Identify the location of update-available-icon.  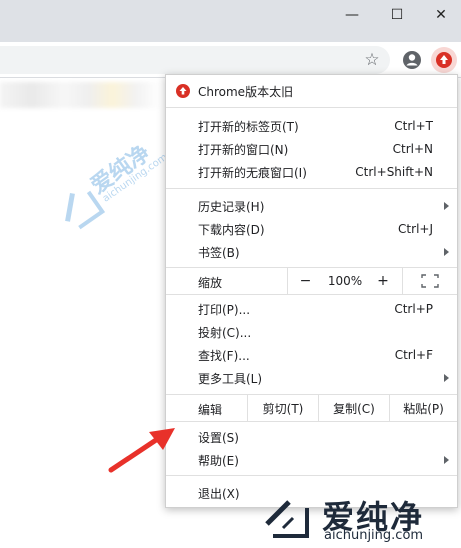
(444, 60).